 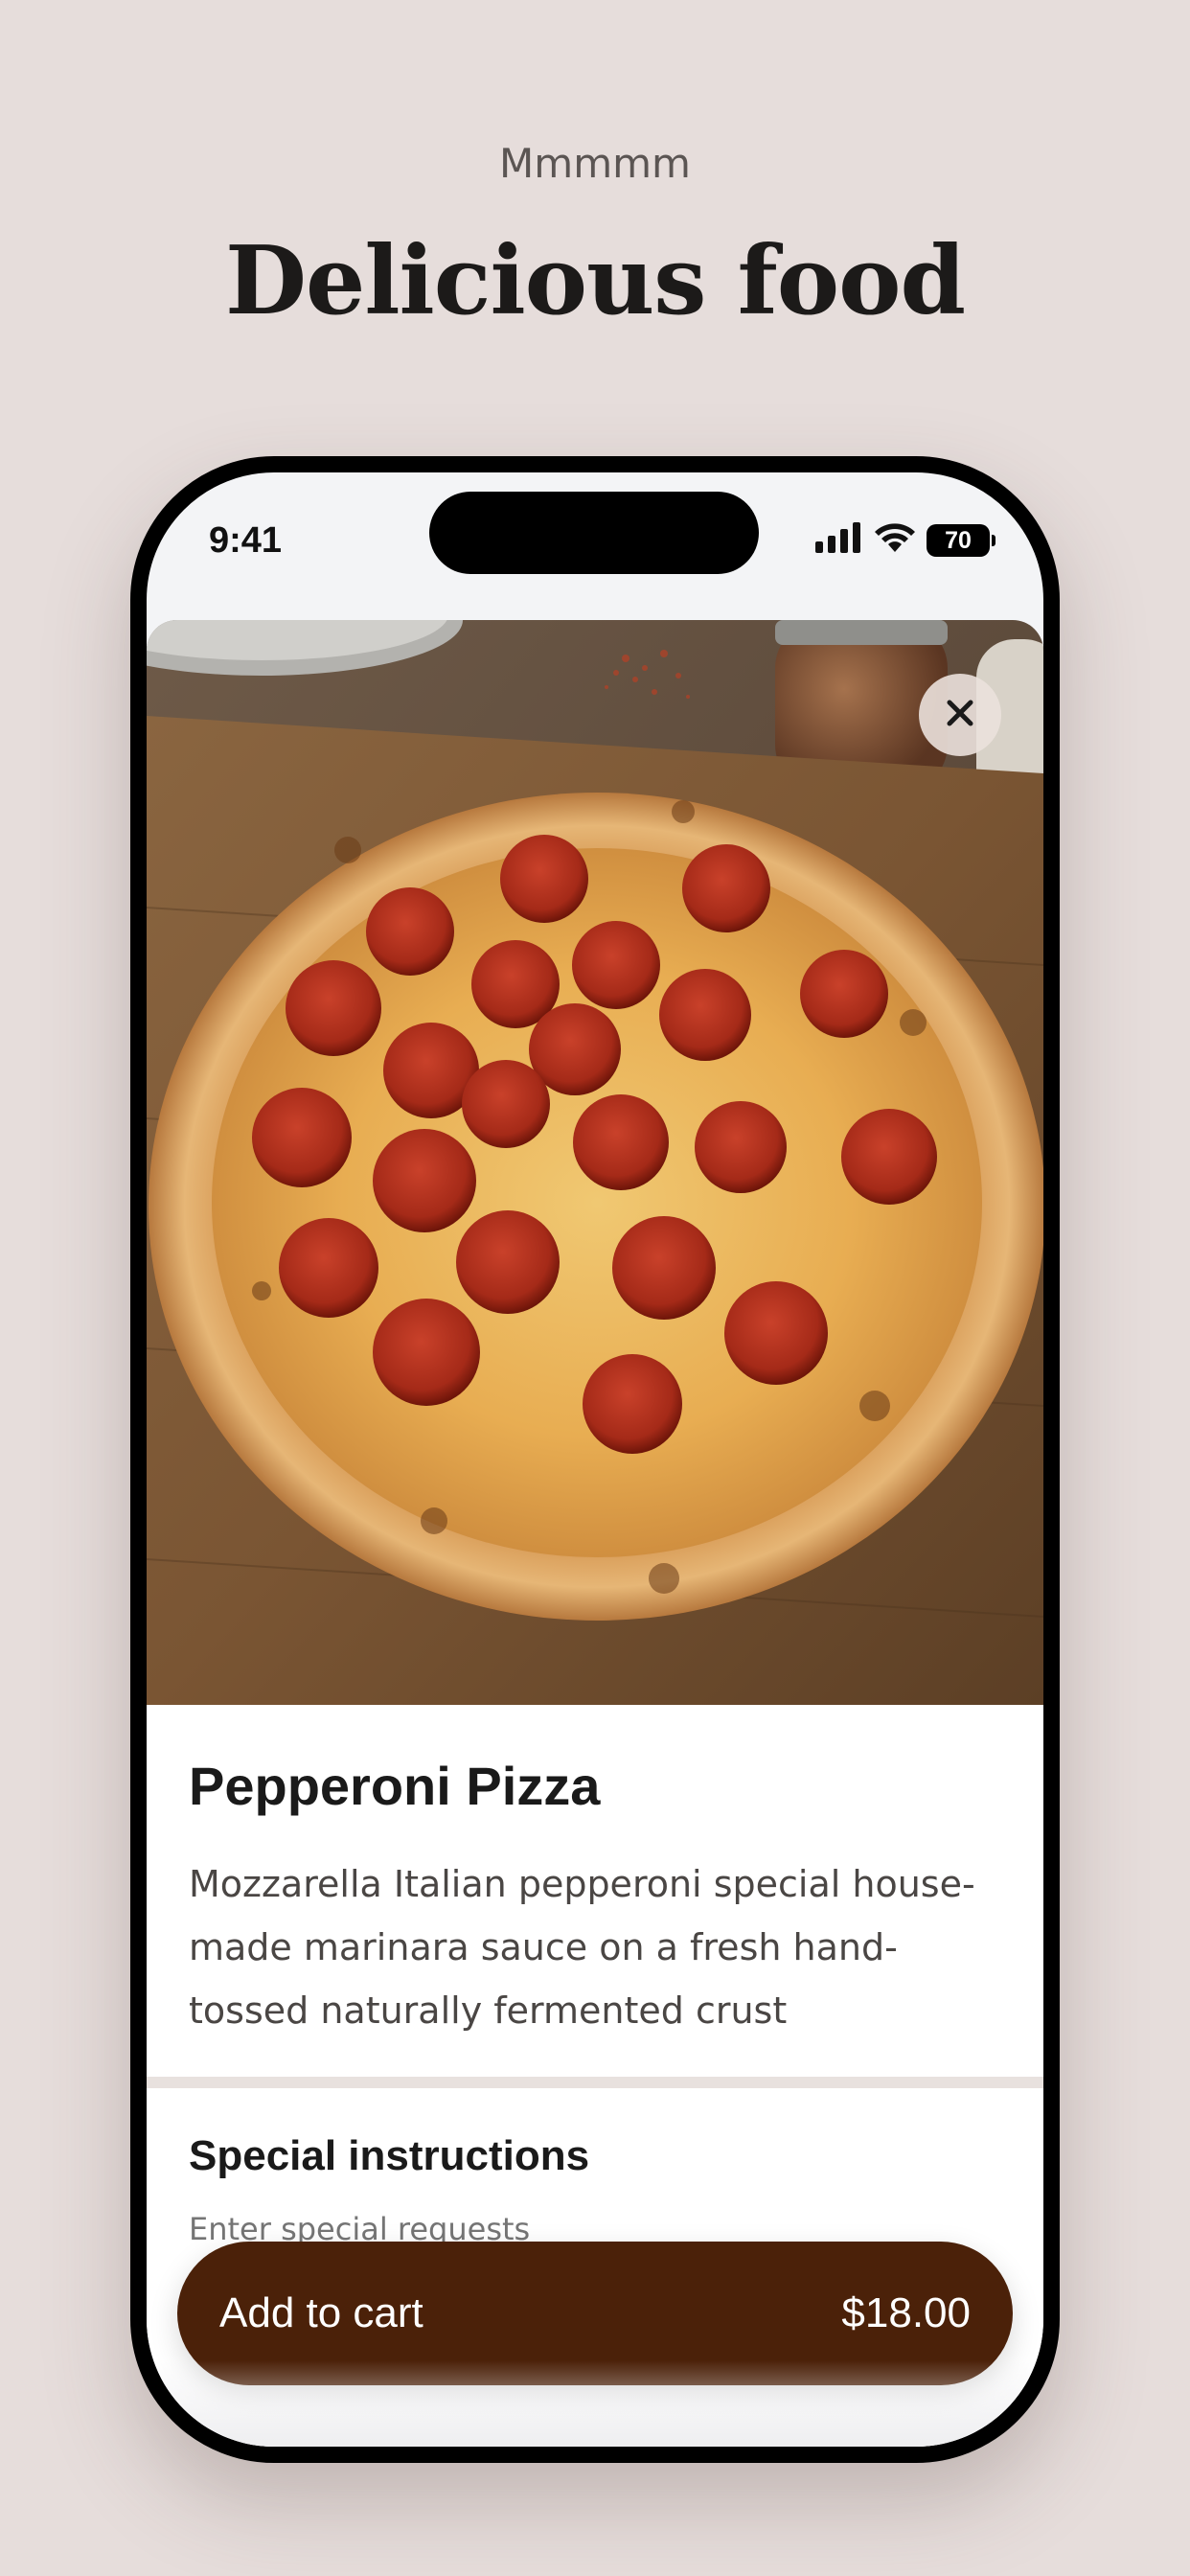 I want to click on battery-icon: 70, so click(x=961, y=540).